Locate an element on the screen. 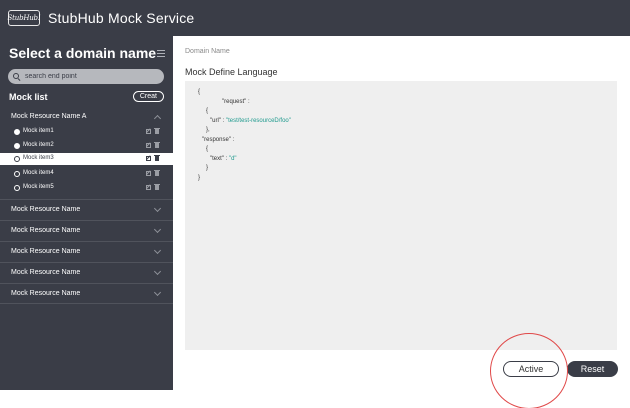 This screenshot has height=408, width=630. create-button: Creat is located at coordinates (148, 96).